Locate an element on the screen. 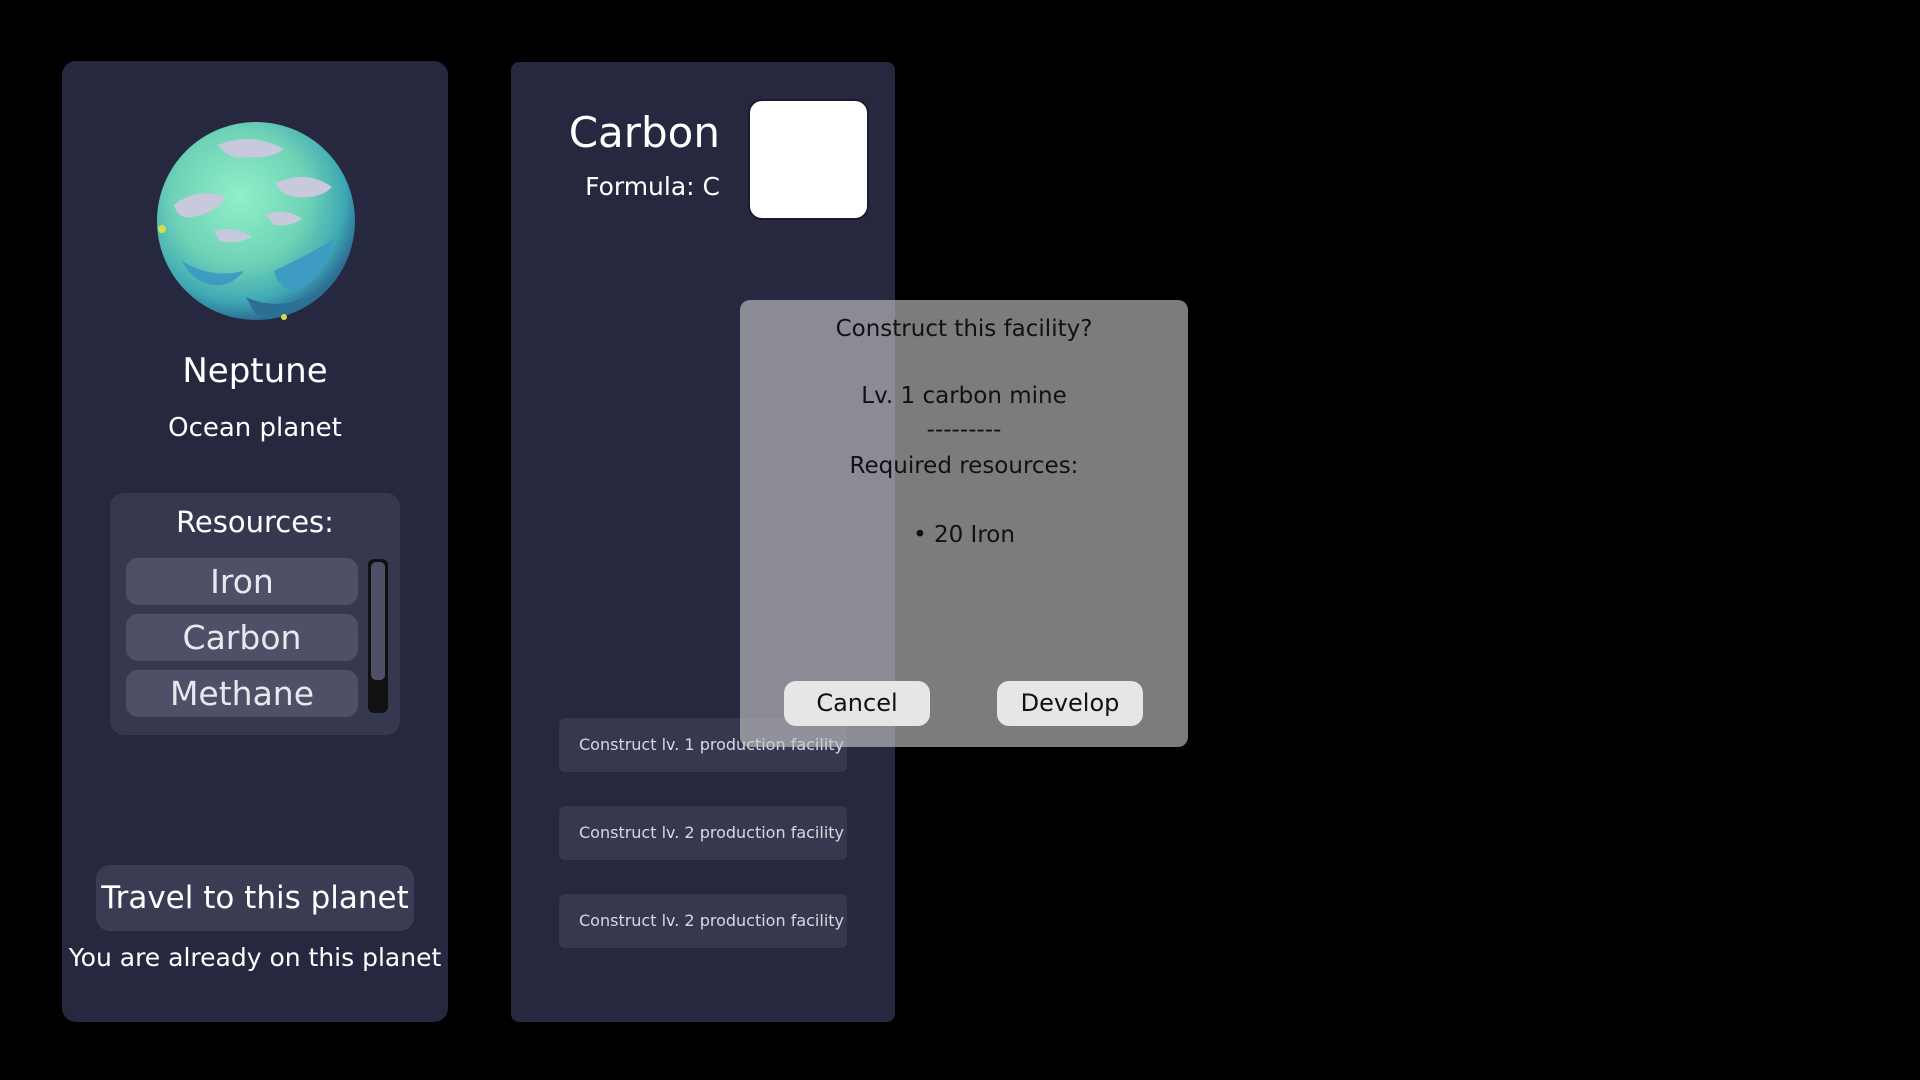  resource-item-carbon: Carbon is located at coordinates (242, 637).